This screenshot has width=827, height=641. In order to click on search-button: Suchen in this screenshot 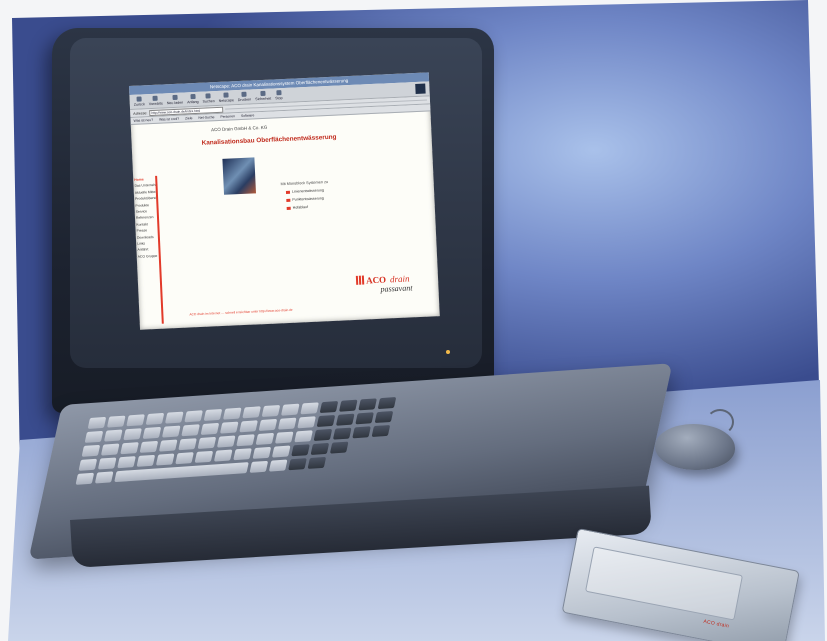, I will do `click(208, 98)`.